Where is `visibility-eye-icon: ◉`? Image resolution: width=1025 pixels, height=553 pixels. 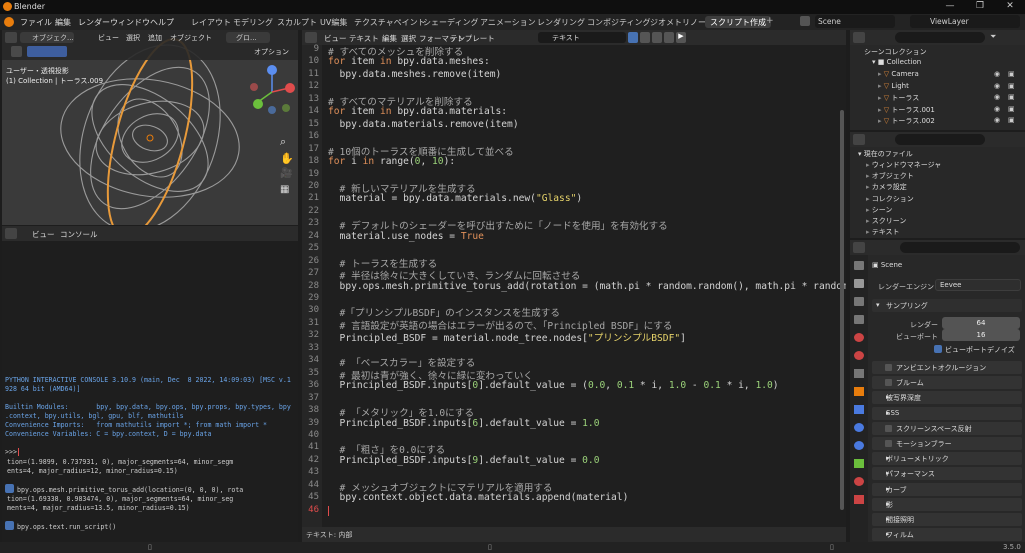
visibility-eye-icon: ◉ is located at coordinates (997, 86).